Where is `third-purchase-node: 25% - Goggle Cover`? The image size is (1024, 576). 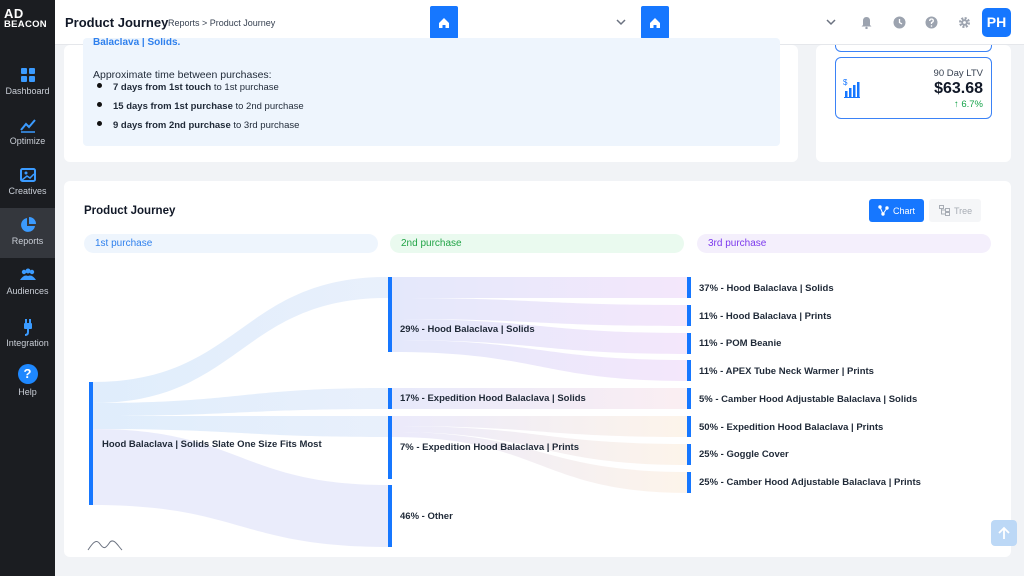
third-purchase-node: 25% - Goggle Cover is located at coordinates (744, 454).